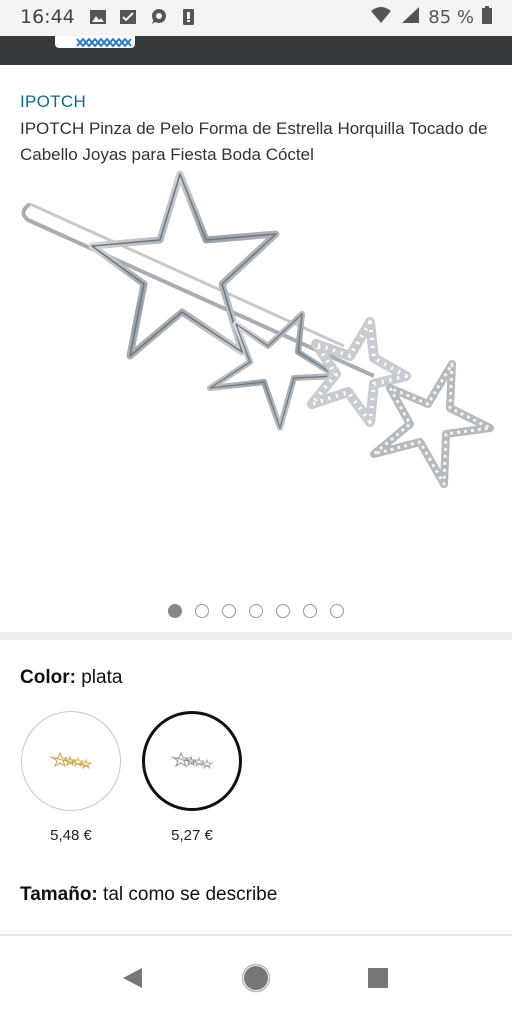 The image size is (512, 1024). I want to click on app-header, so click(256, 50).